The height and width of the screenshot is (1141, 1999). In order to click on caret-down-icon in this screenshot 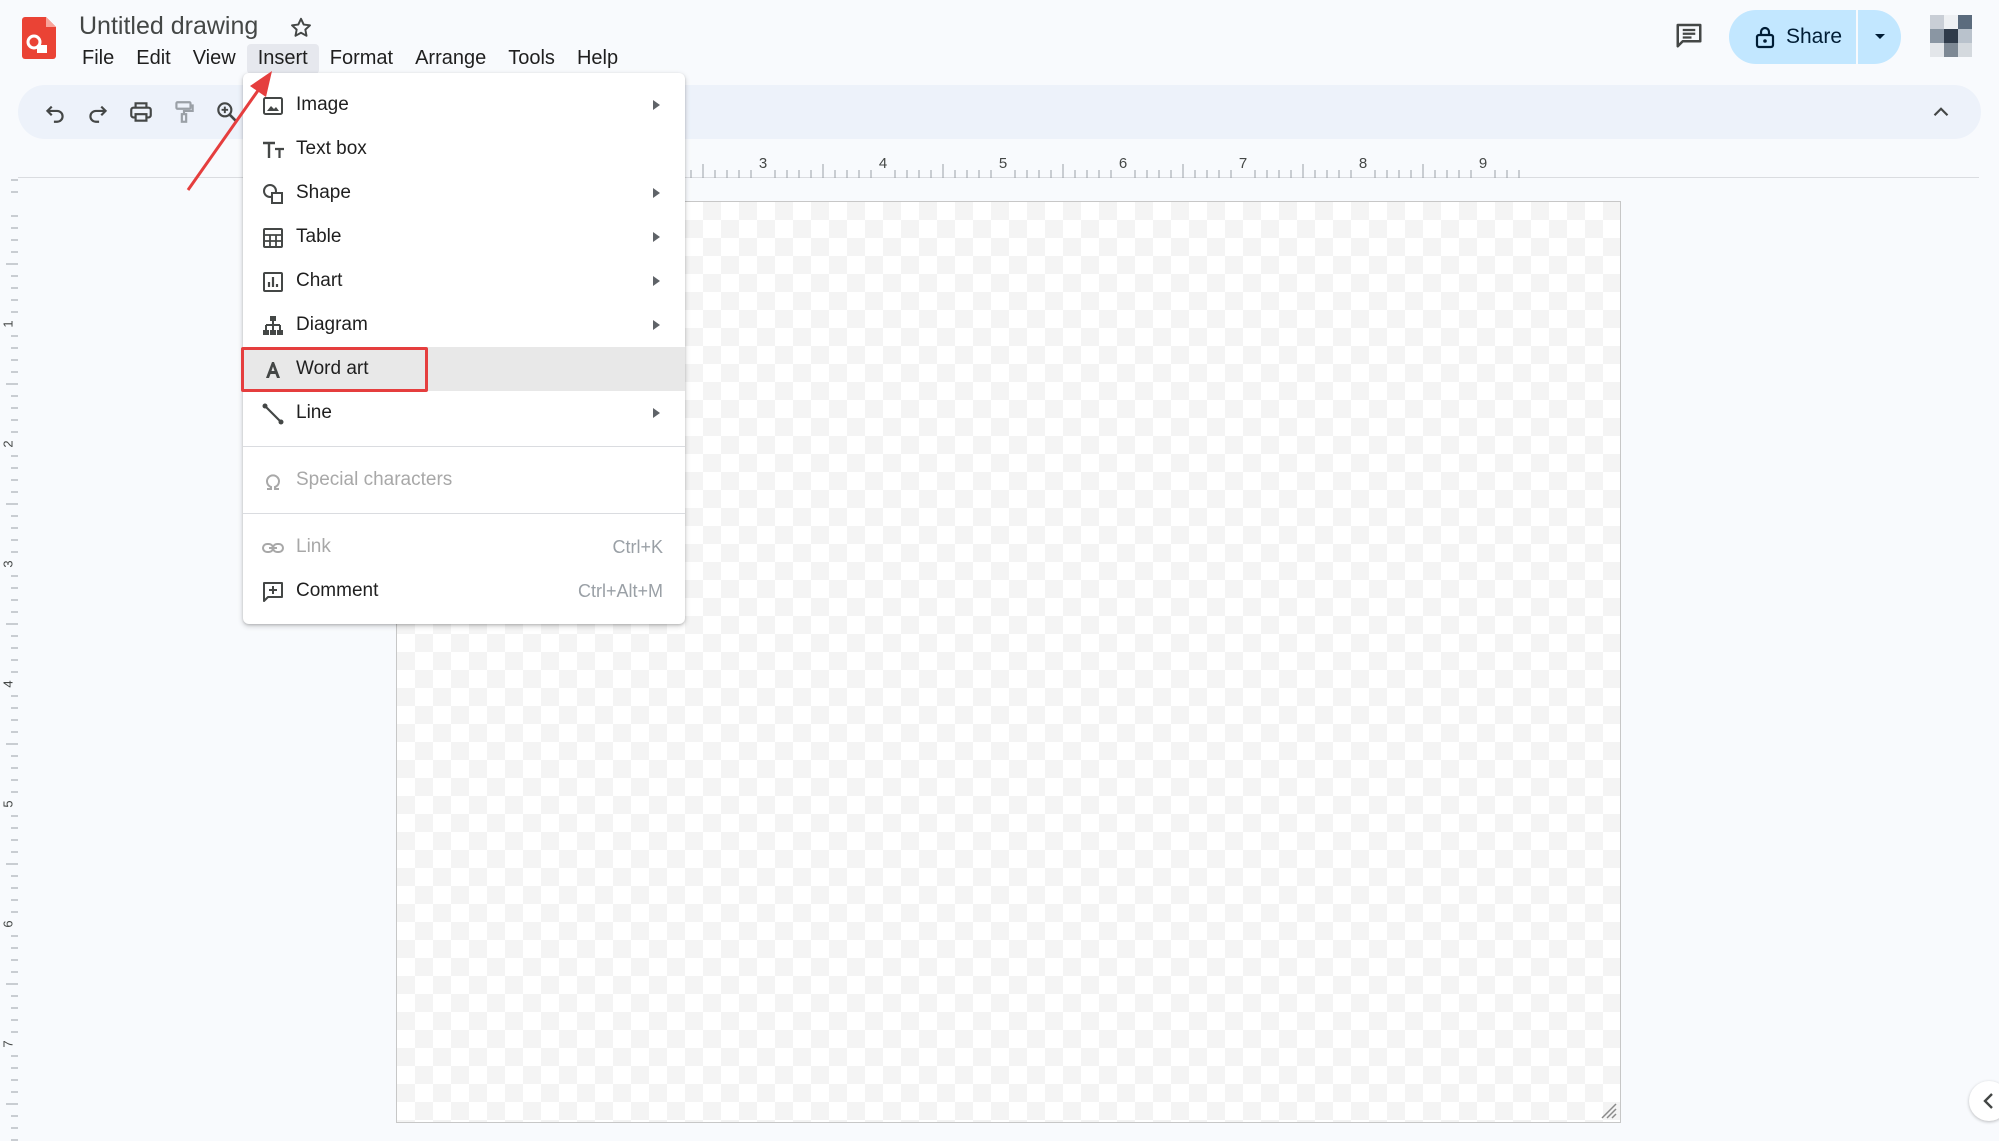, I will do `click(1880, 37)`.